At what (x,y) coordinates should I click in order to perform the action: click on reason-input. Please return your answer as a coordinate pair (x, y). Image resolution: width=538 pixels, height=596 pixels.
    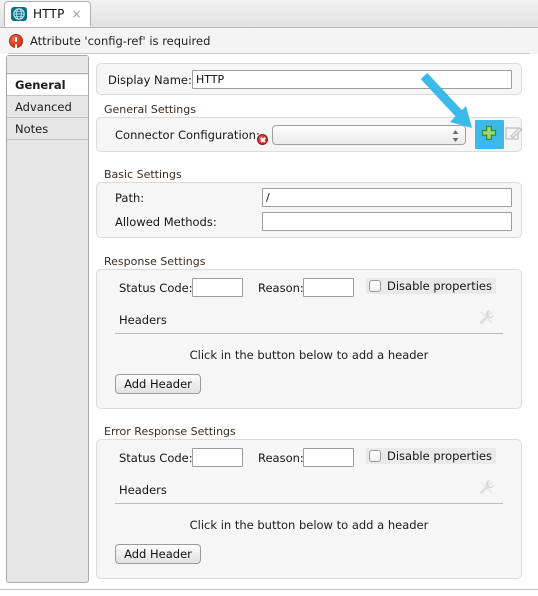
    Looking at the image, I should click on (328, 287).